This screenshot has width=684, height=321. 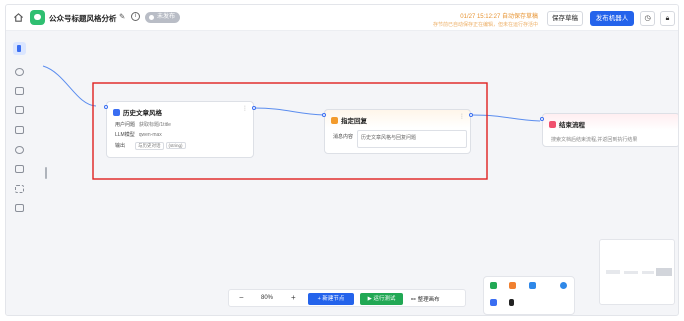 I want to click on minimap, so click(x=637, y=272).